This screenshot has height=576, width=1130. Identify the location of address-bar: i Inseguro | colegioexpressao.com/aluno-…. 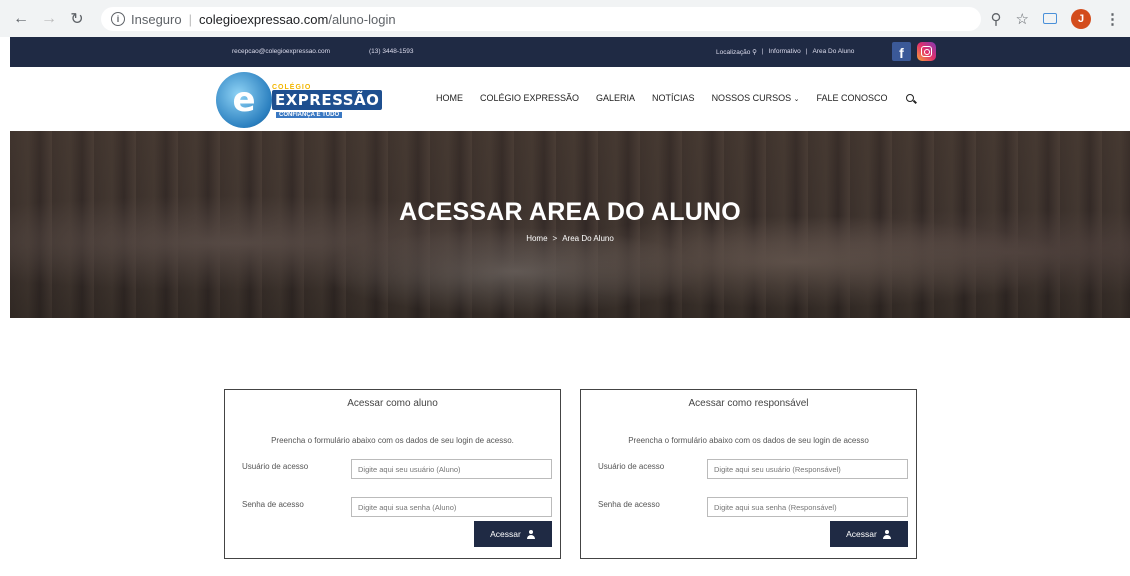
(541, 19).